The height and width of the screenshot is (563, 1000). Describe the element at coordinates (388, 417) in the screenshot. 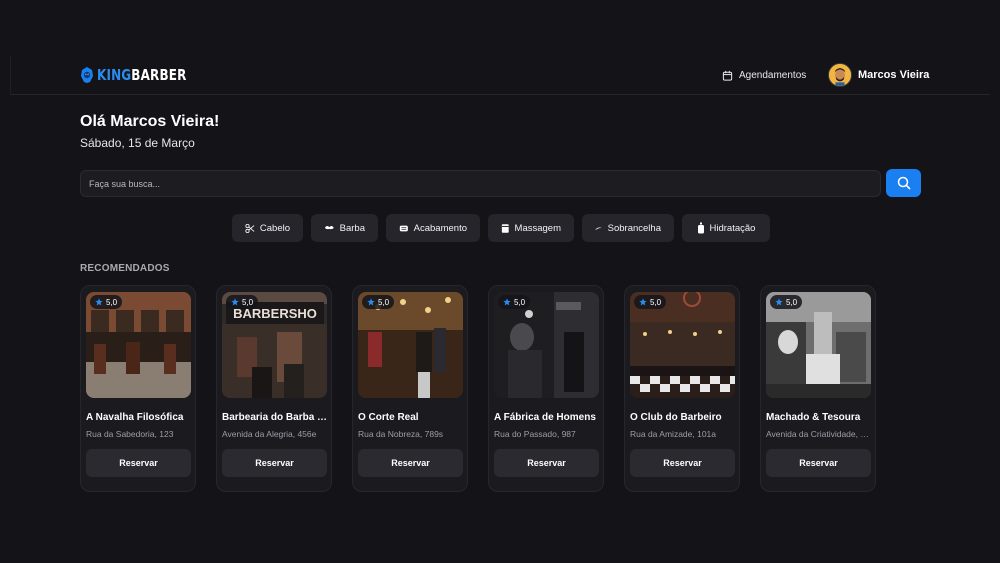

I see `barbershop-name: O Corte Real` at that location.